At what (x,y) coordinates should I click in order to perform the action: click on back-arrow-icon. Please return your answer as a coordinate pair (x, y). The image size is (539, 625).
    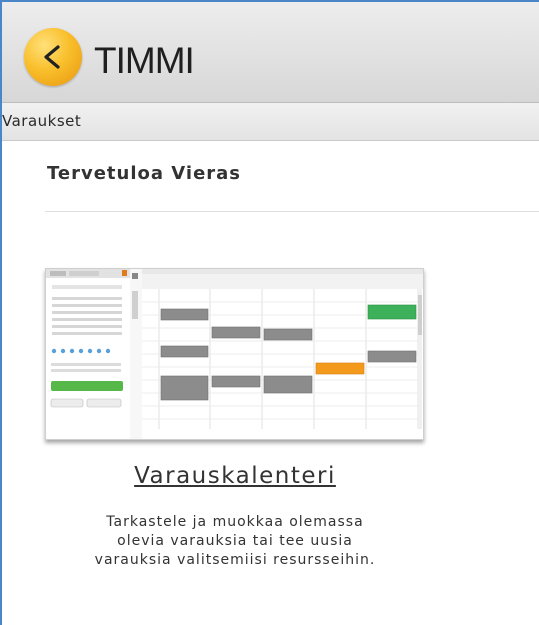
    Looking at the image, I should click on (52, 57).